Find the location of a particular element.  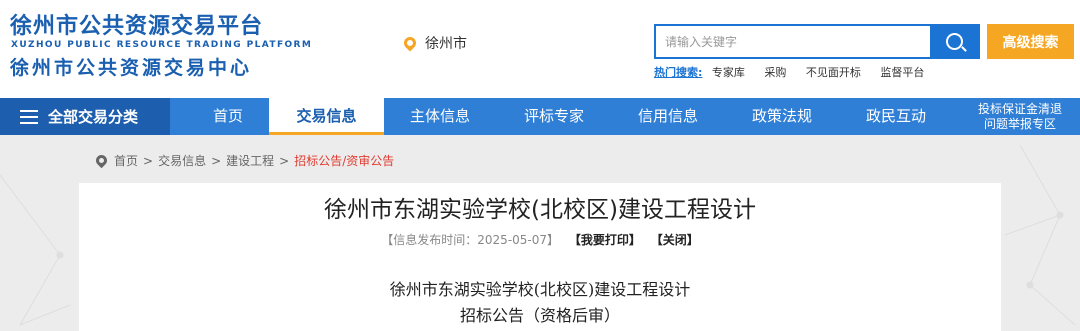

body-heading-line2: 招标公告（资格后审） is located at coordinates (539, 315).